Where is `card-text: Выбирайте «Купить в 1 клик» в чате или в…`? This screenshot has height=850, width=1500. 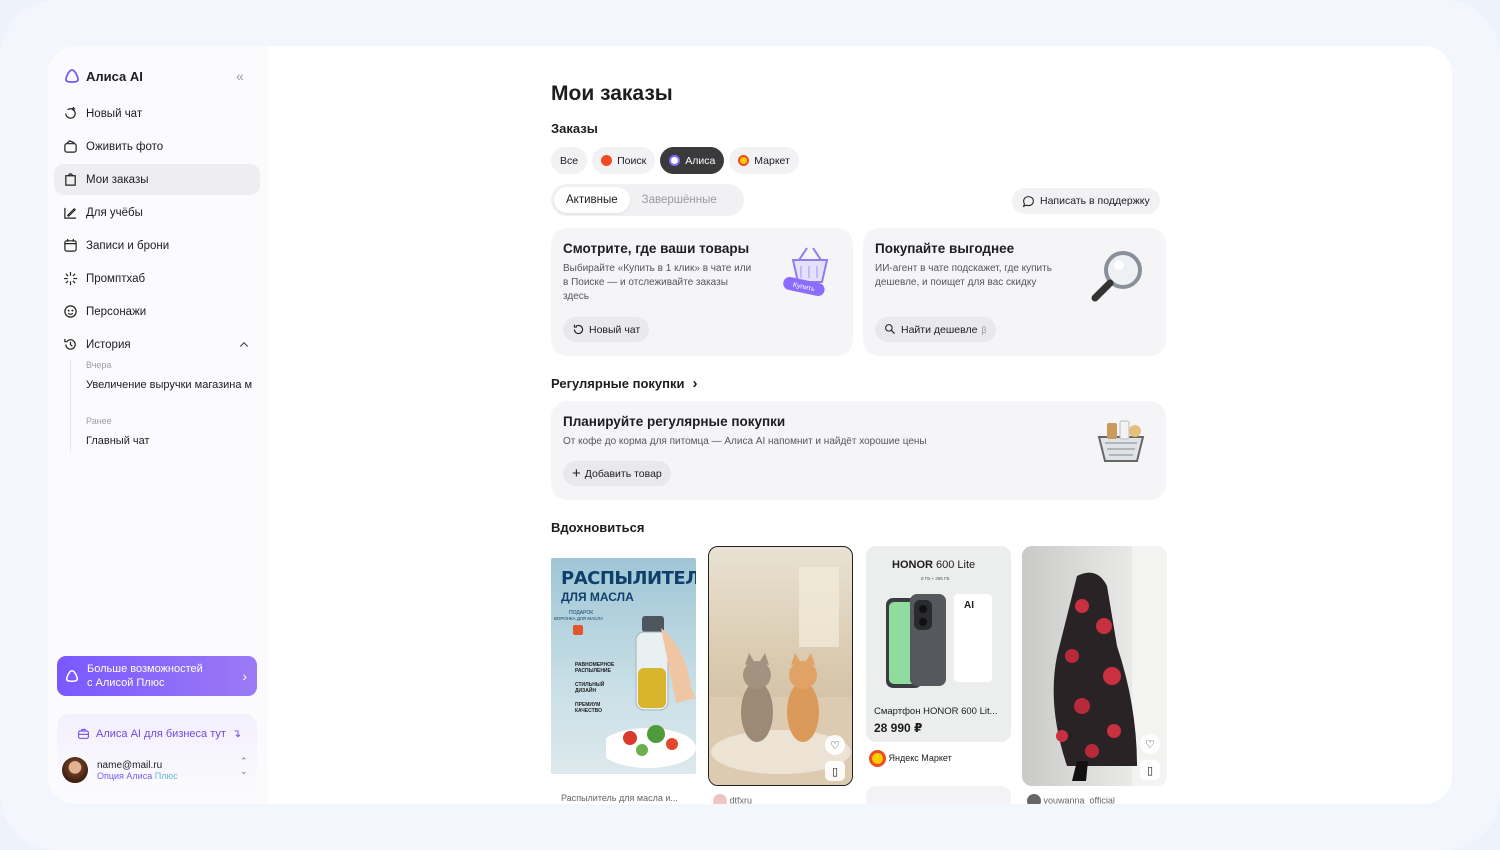
card-text: Выбирайте «Купить в 1 клик» в чате или в… is located at coordinates (657, 283).